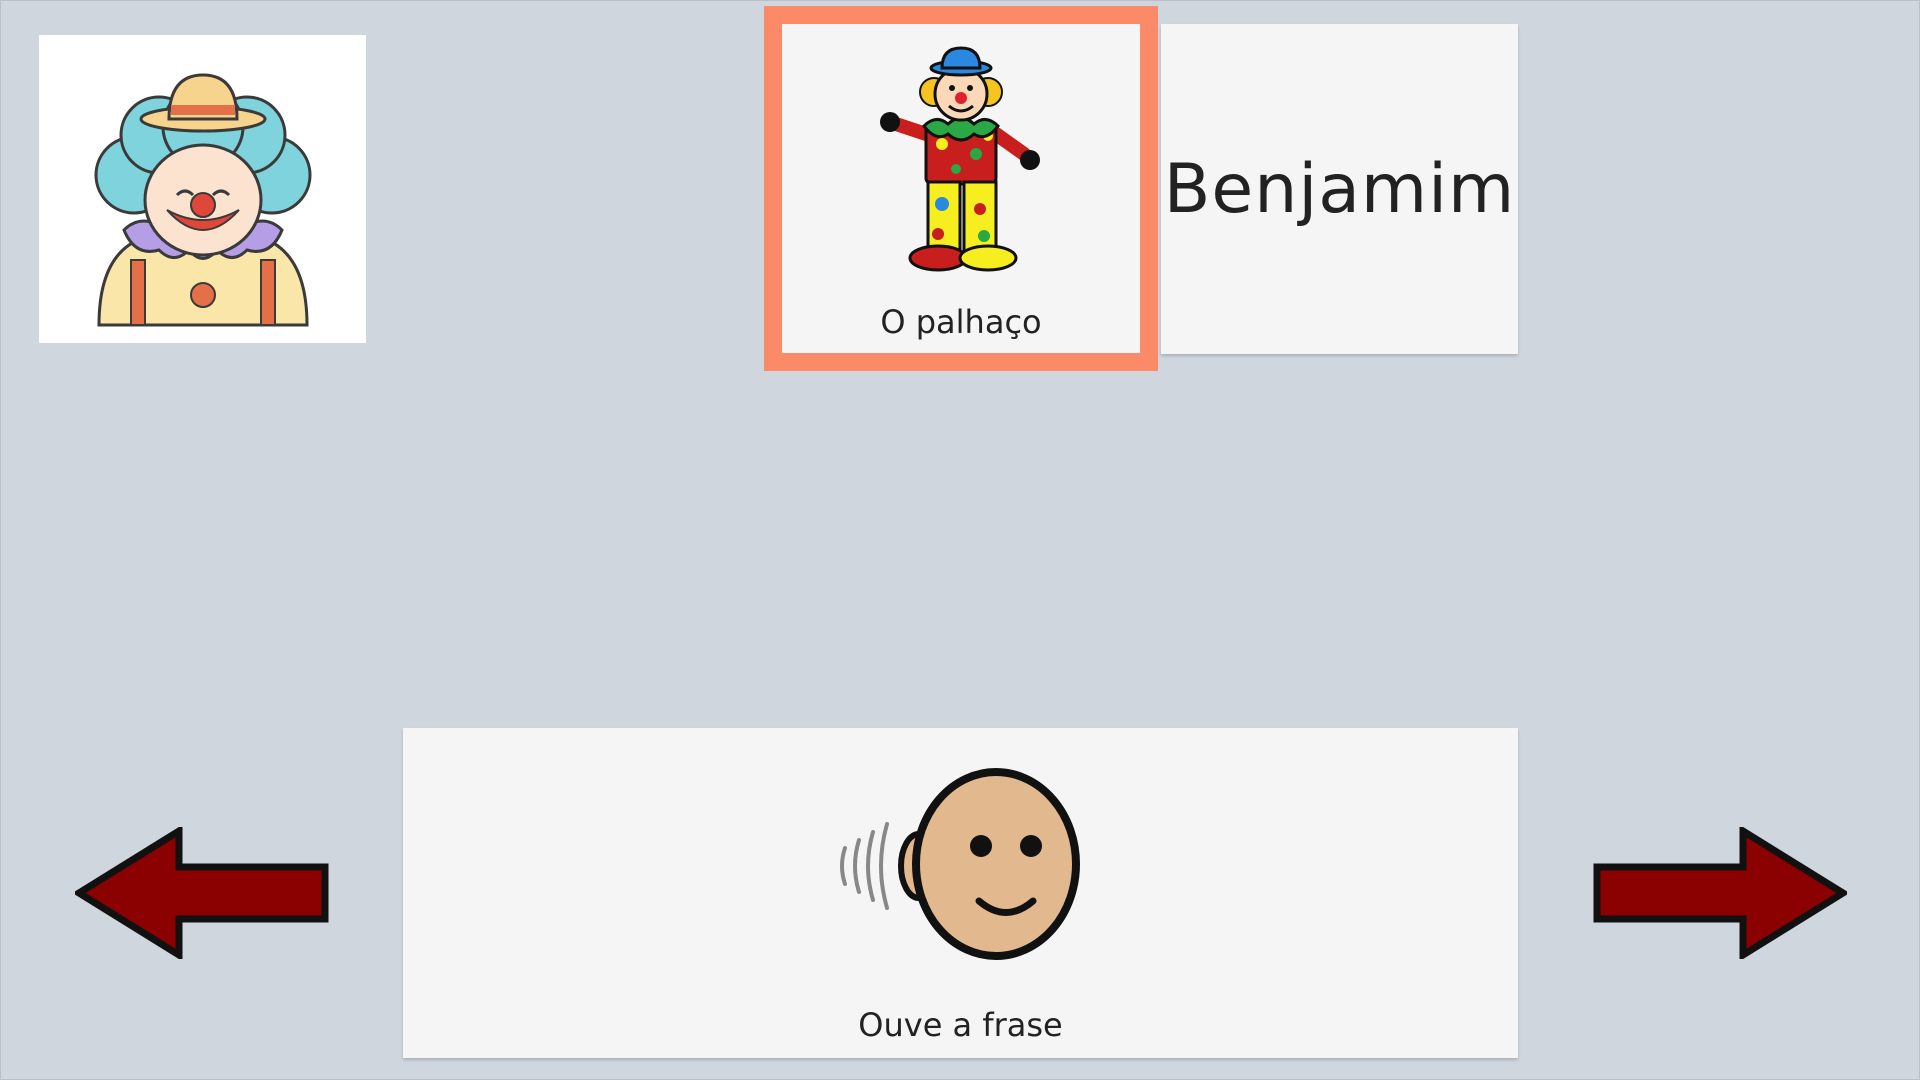 This screenshot has height=1080, width=1920. I want to click on selected-word-card: O palhaço, so click(961, 188).